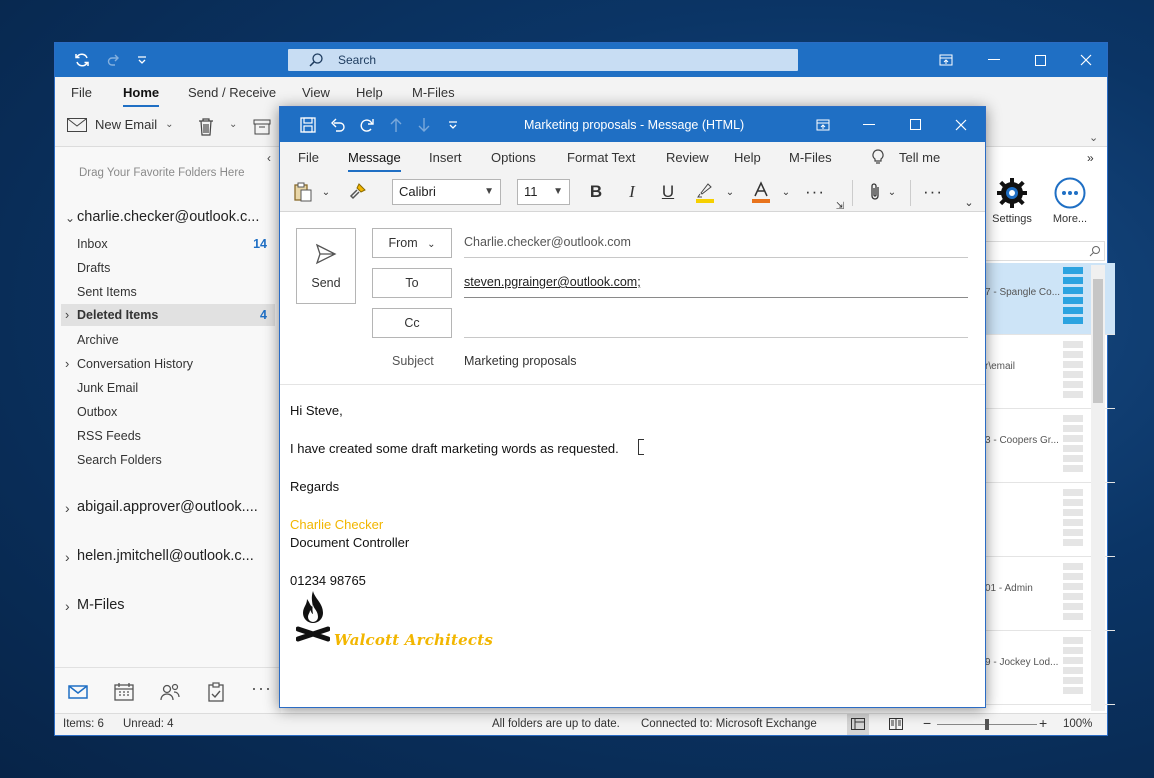 This screenshot has height=778, width=1154. I want to click on delete-icon, so click(206, 127).